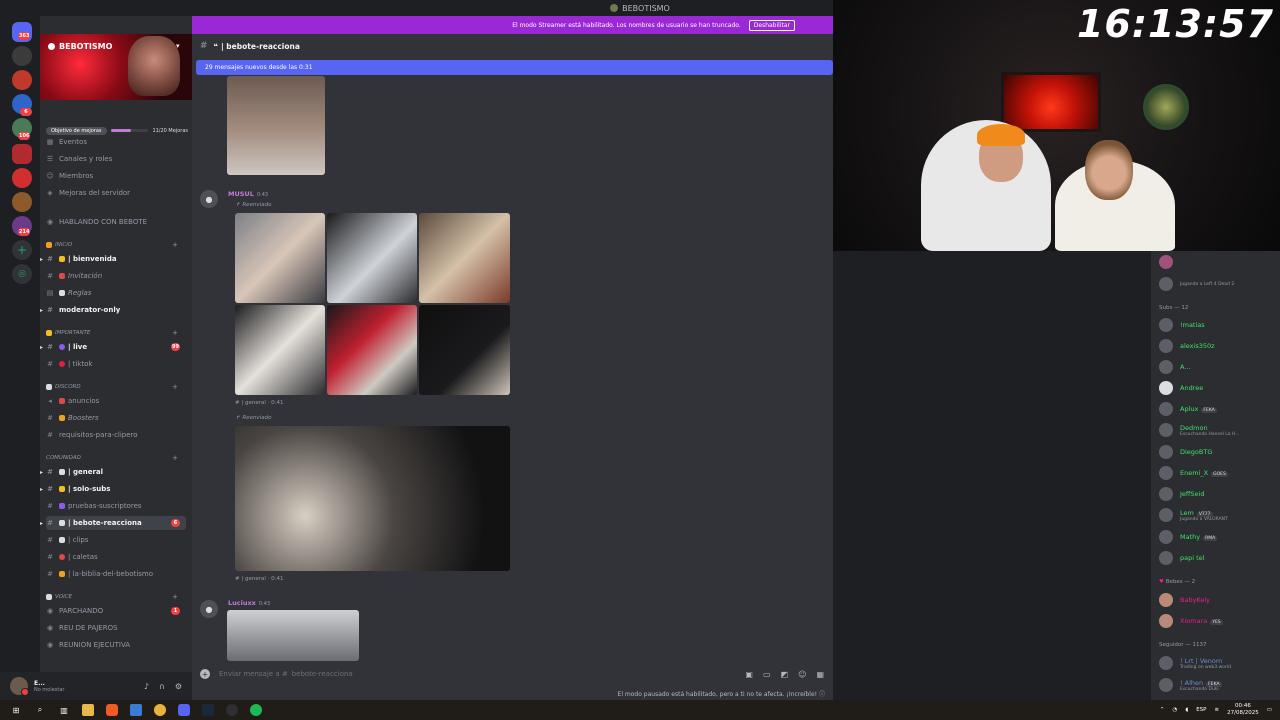  I want to click on disable-streamer-button: Deshabilitar, so click(771, 25).